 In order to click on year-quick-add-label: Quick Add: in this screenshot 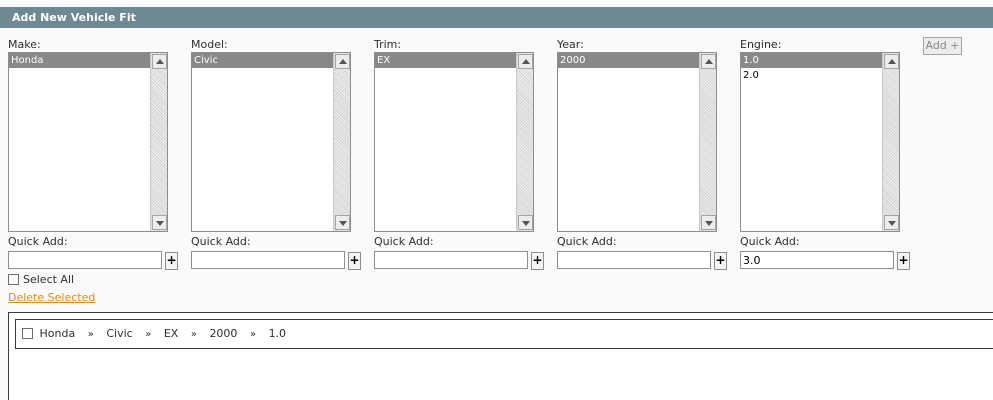, I will do `click(587, 241)`.